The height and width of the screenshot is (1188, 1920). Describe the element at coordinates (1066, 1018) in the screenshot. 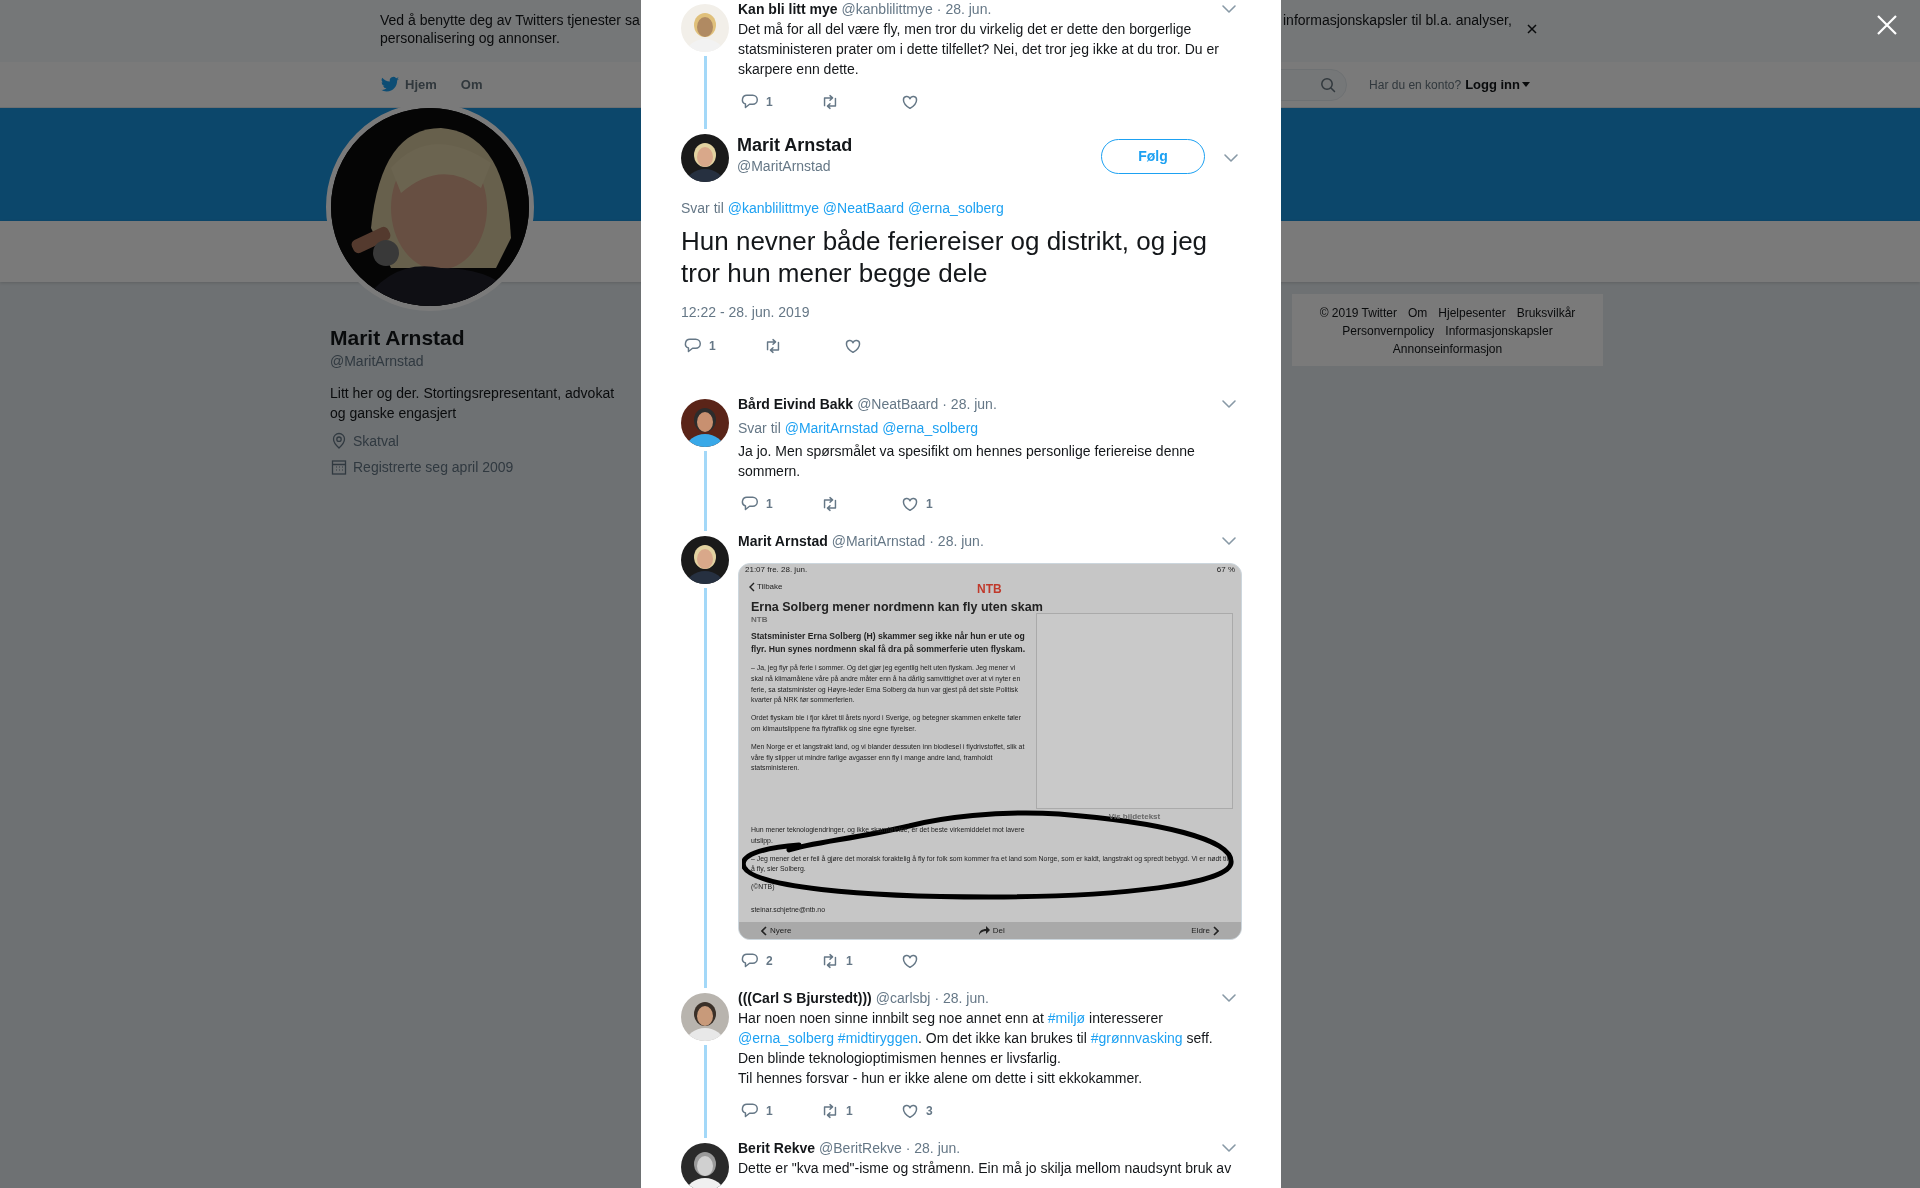

I see `hashtag-link: #miljø` at that location.